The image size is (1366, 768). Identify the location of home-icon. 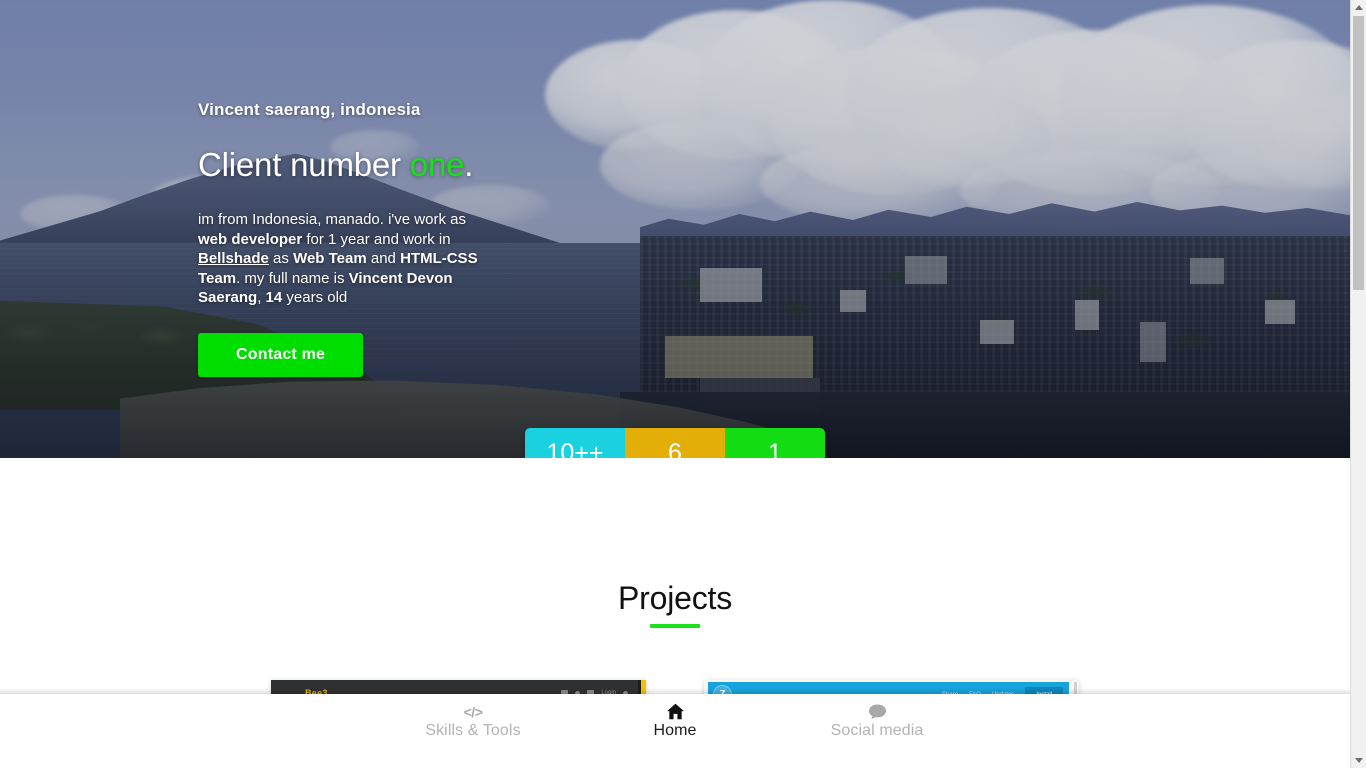
(675, 711).